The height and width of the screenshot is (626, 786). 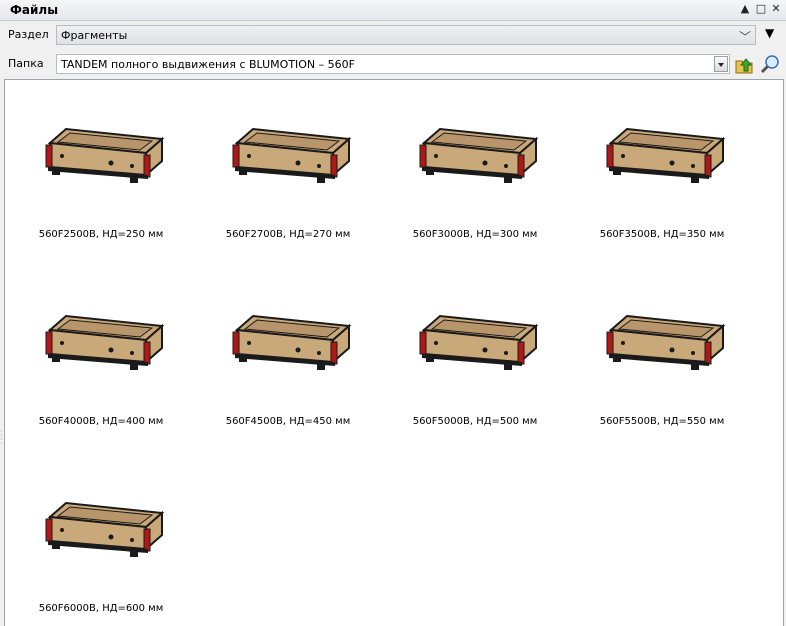 I want to click on fragment-caption: 560F6000B, НД=600 мм, so click(x=101, y=608).